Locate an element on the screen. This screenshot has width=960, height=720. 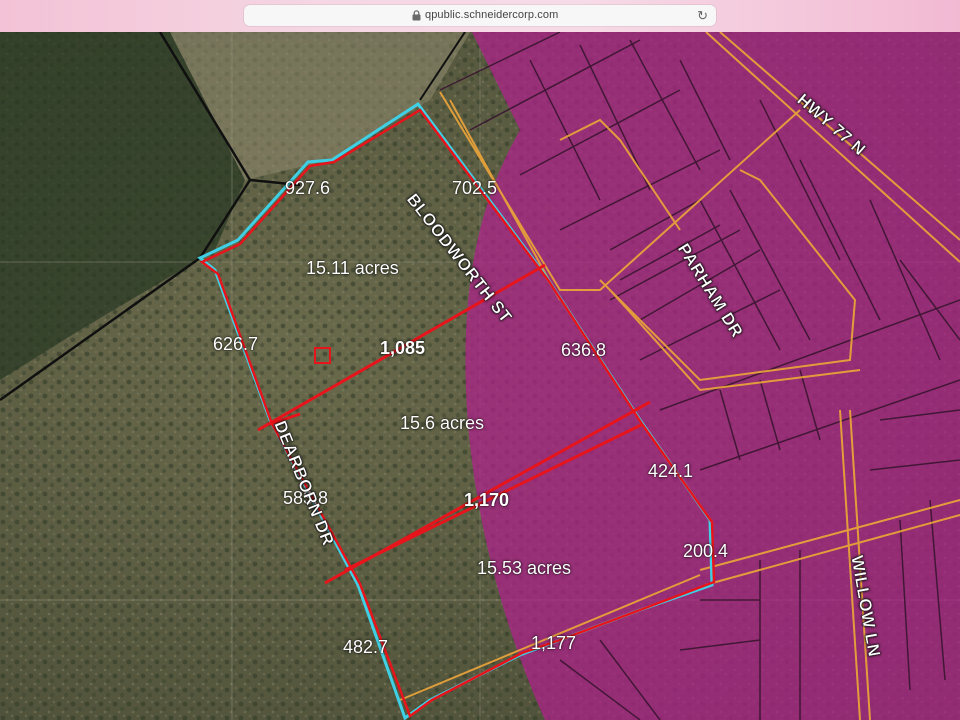
address-bar: qpublic.schneidercorp.com ↻ is located at coordinates (480, 15).